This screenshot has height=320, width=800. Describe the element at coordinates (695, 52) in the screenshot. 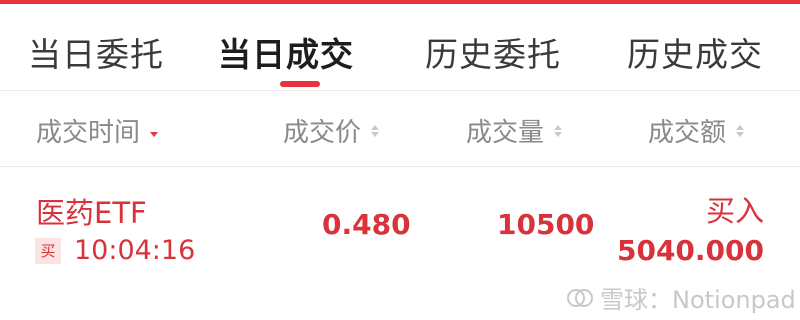

I see `tab-history-trades: 历史成交` at that location.